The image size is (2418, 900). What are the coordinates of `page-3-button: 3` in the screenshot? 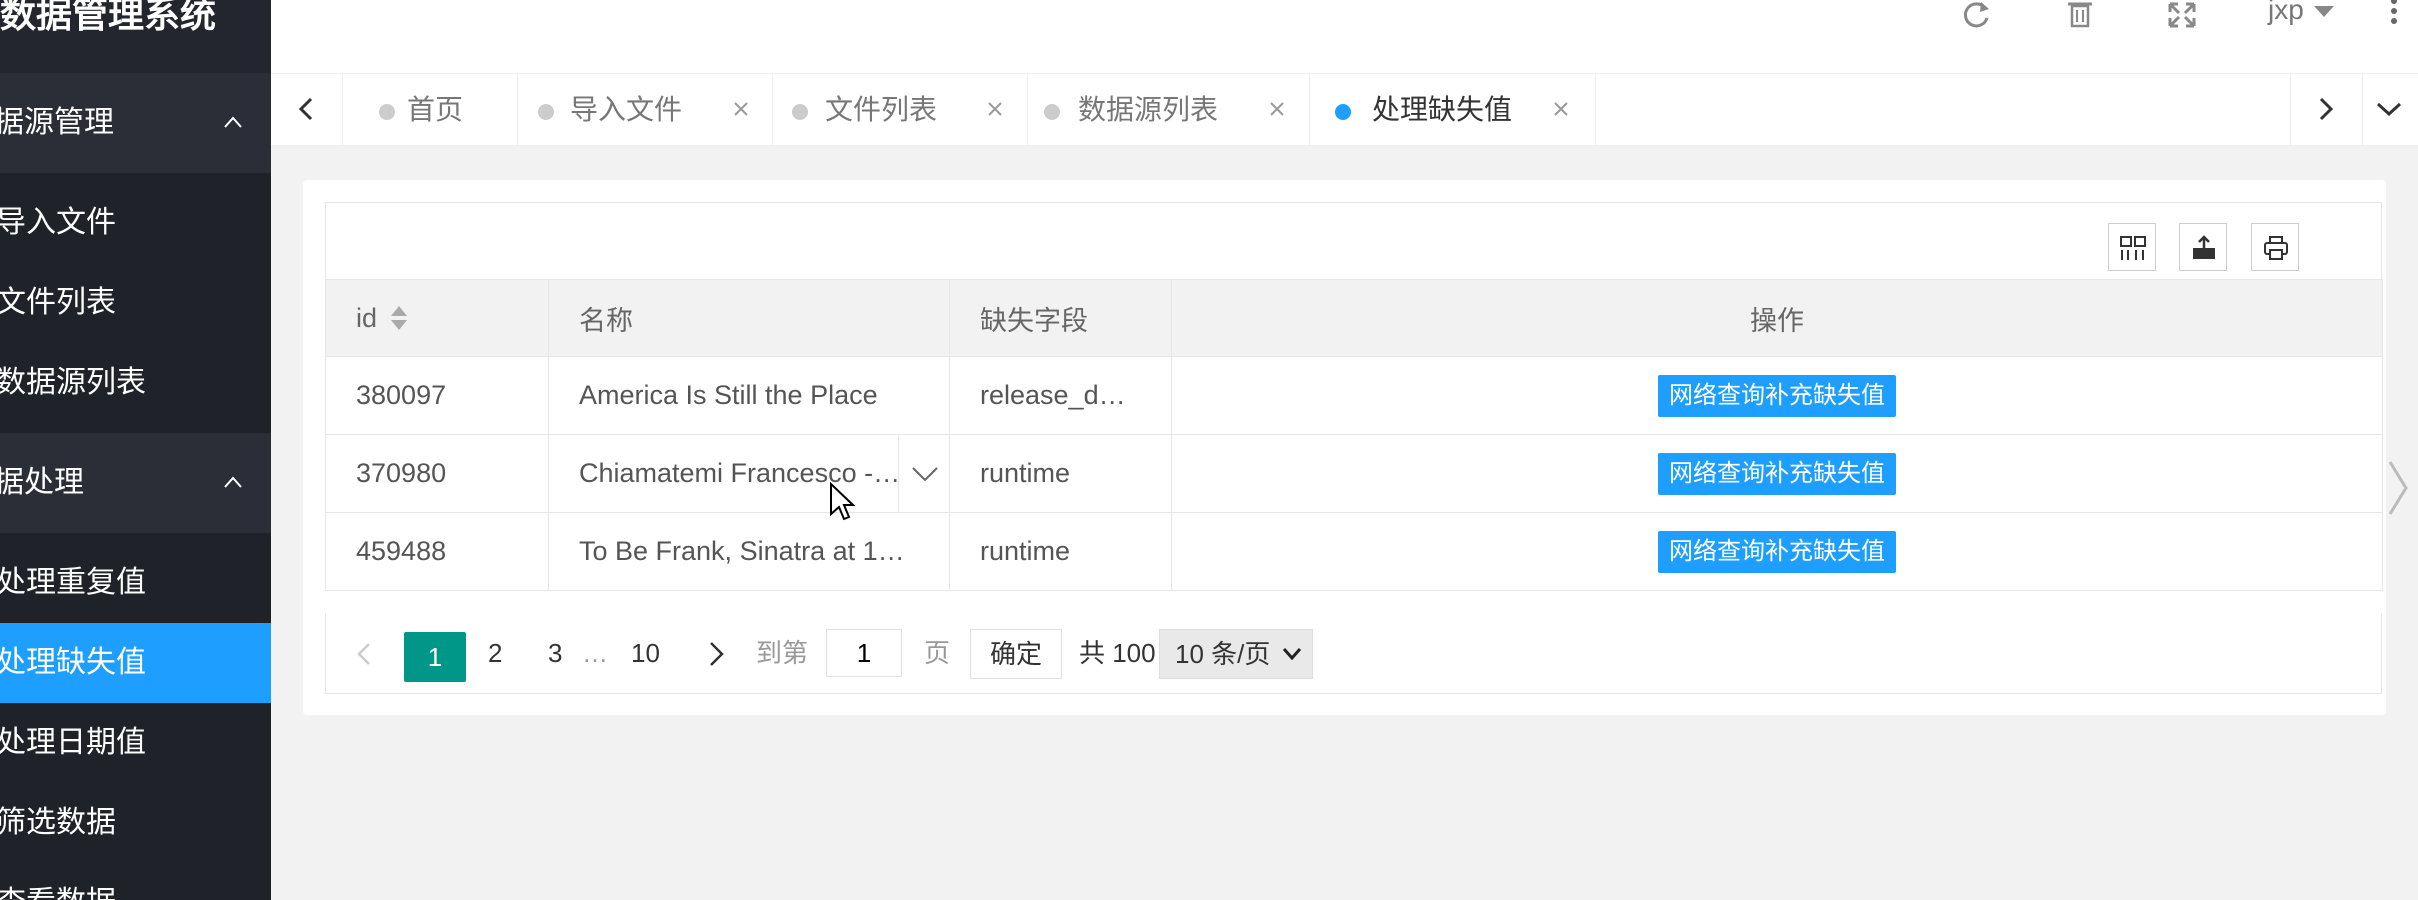 It's located at (555, 653).